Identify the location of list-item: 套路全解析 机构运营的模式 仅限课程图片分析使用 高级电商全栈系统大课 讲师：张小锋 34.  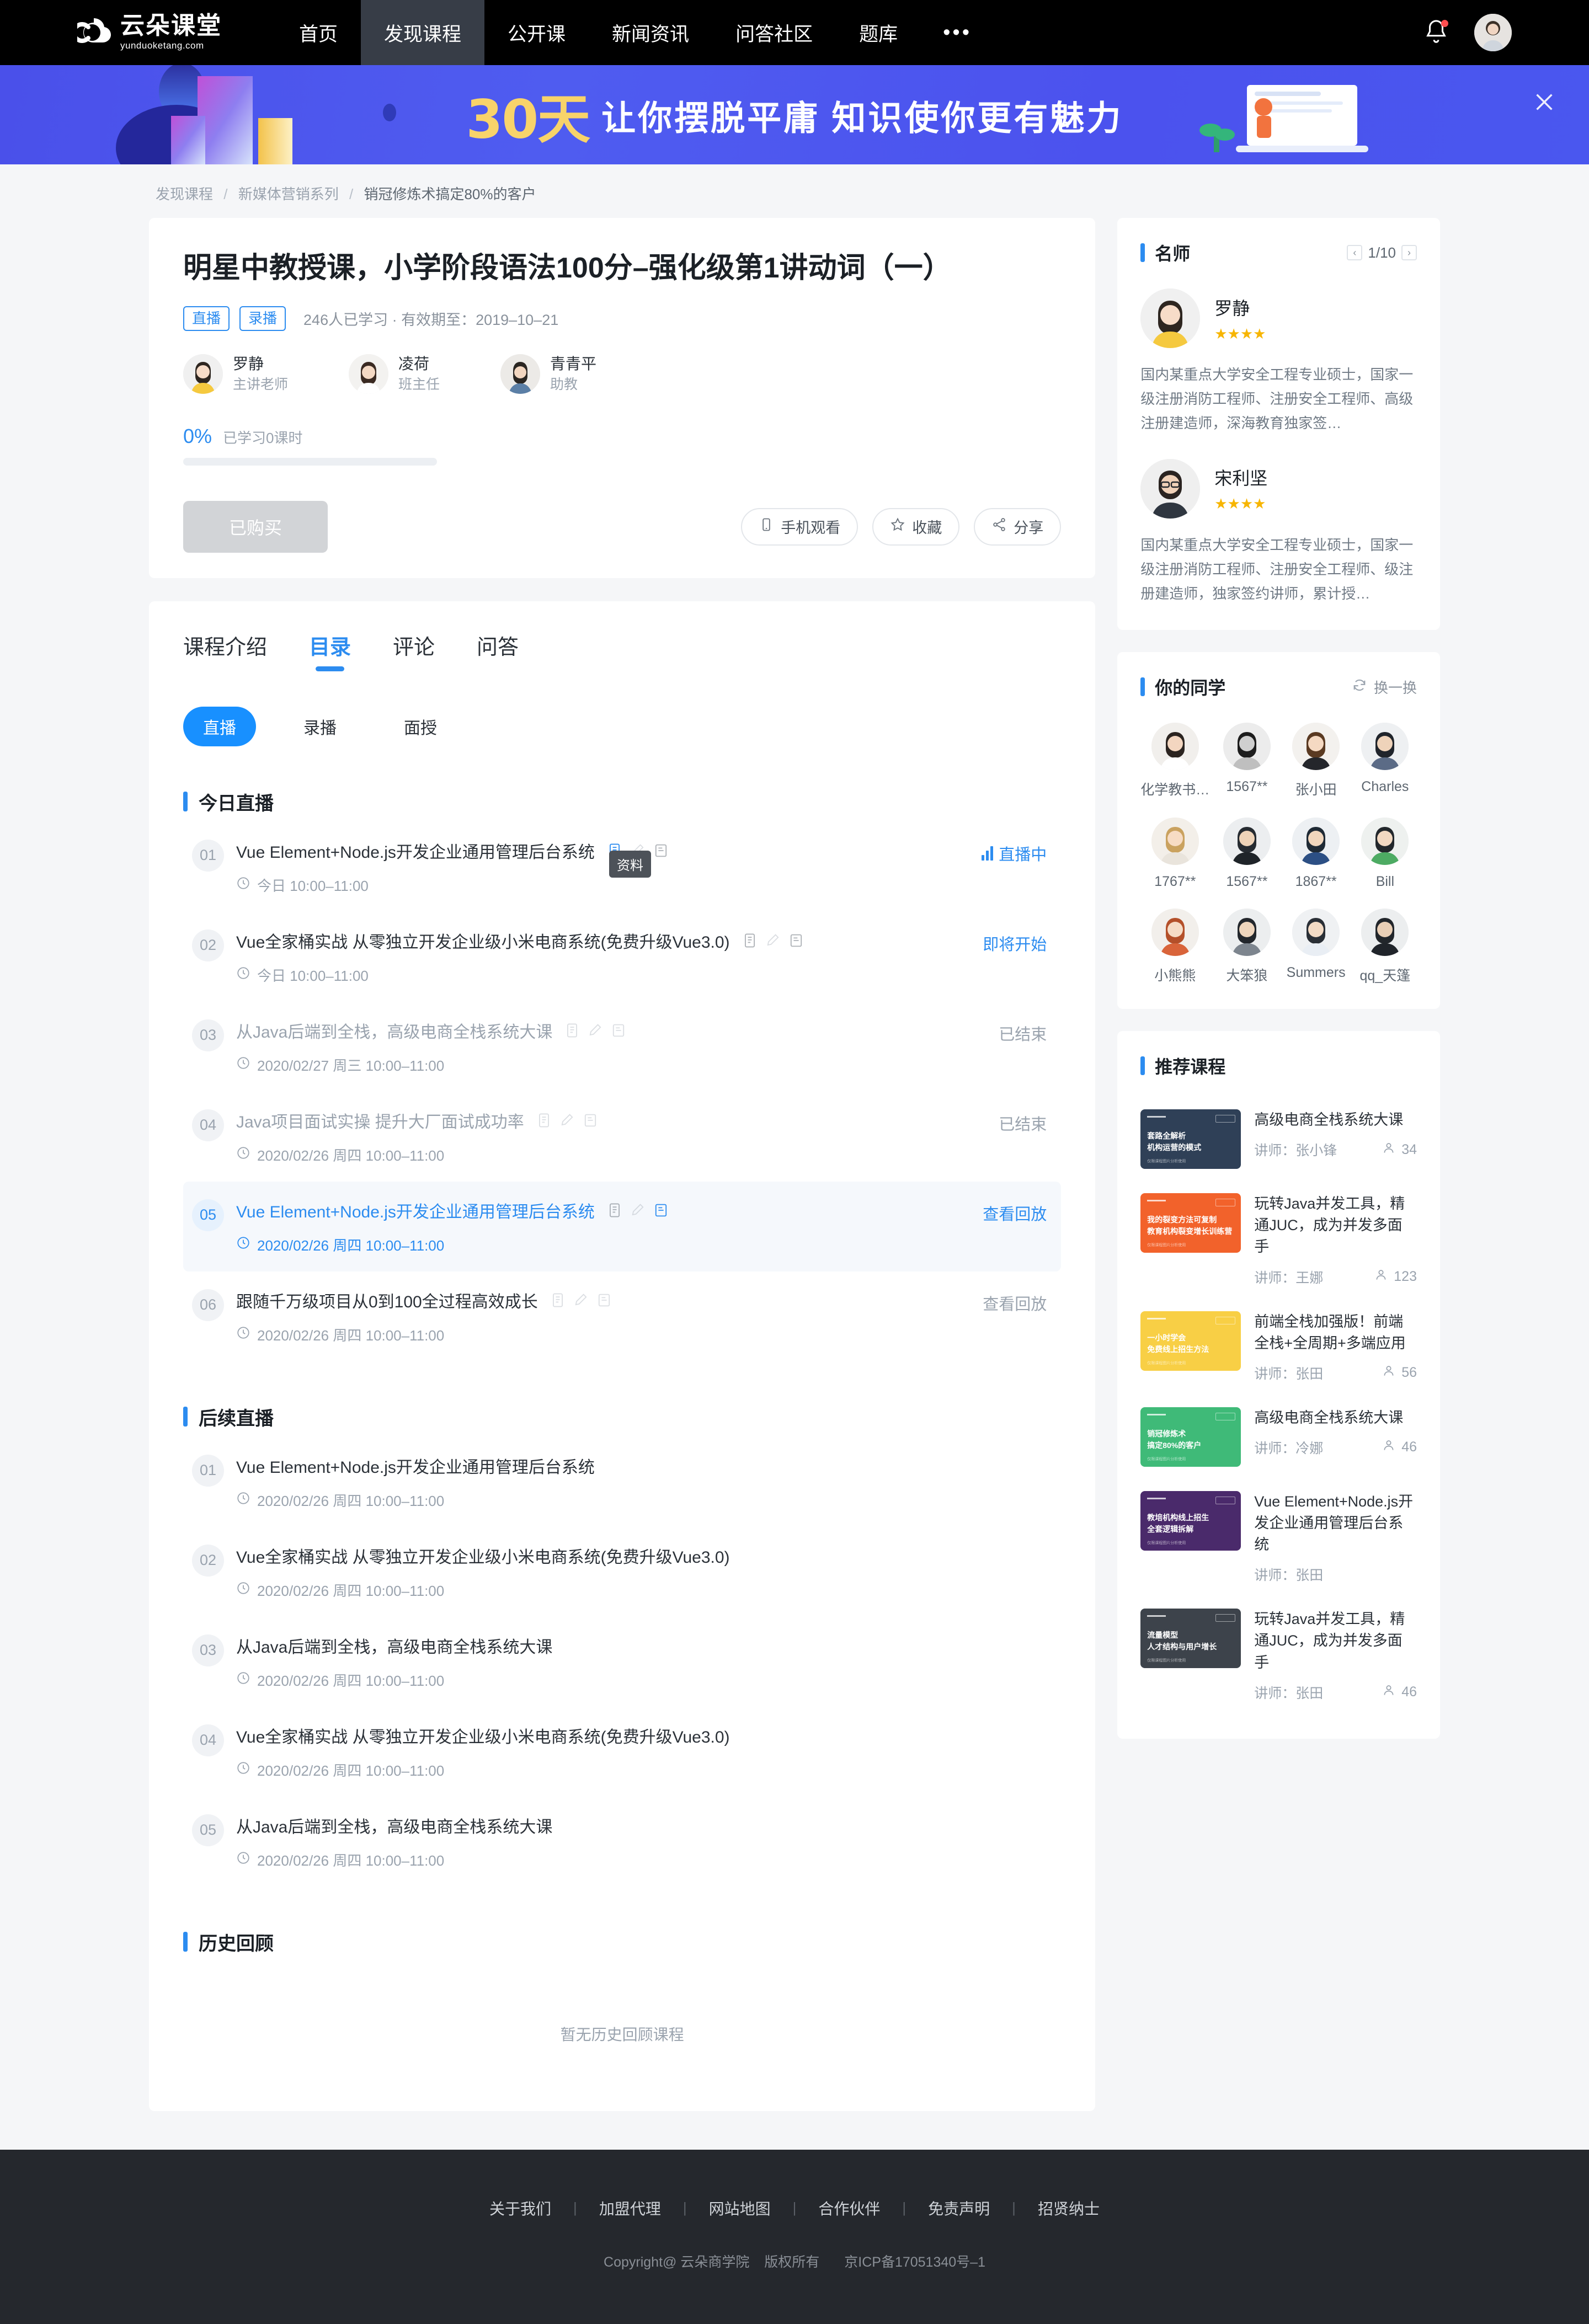
(1278, 1139).